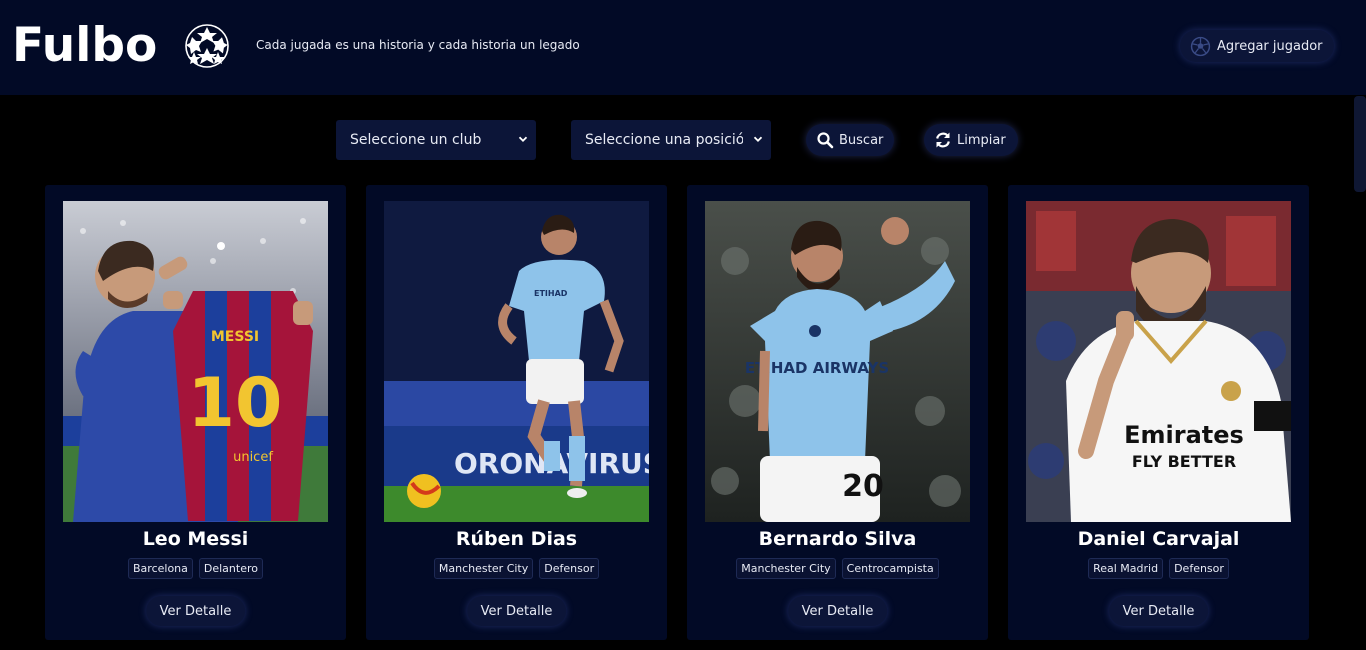 This screenshot has height=650, width=1366. I want to click on jersey-number-text: 10, so click(235, 403).